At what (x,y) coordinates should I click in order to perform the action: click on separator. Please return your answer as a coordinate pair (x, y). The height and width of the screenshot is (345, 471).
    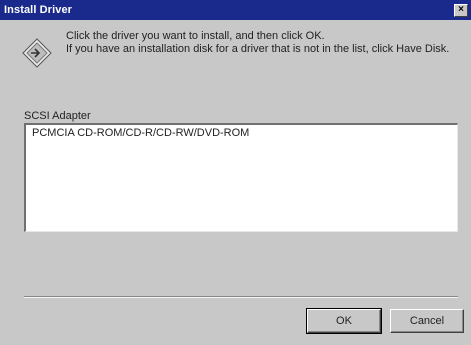
    Looking at the image, I should click on (241, 297).